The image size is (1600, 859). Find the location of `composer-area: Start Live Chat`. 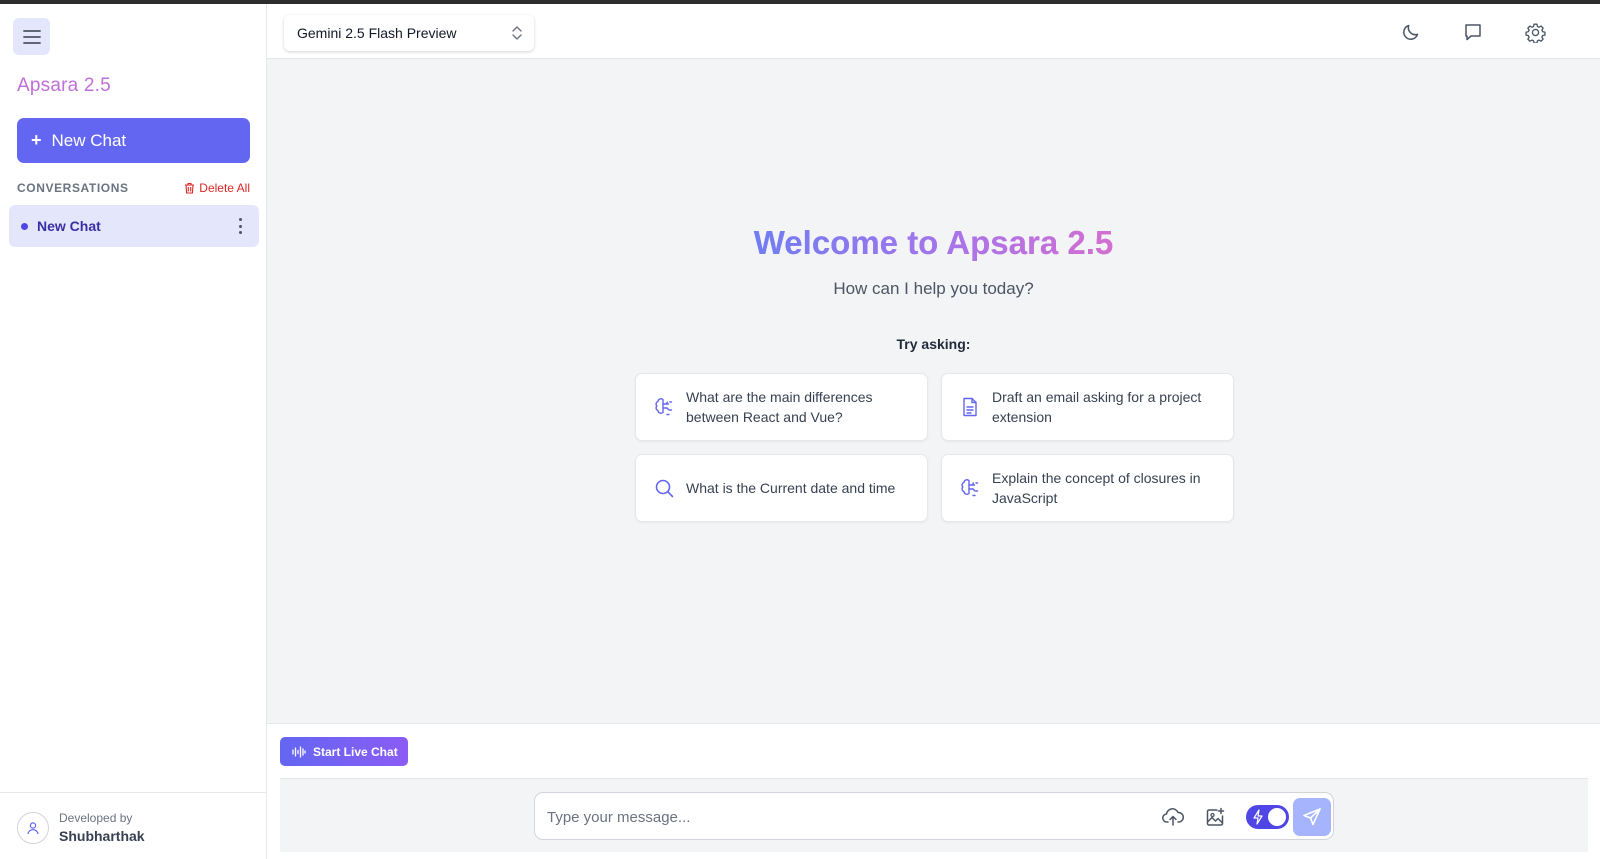

composer-area: Start Live Chat is located at coordinates (933, 791).